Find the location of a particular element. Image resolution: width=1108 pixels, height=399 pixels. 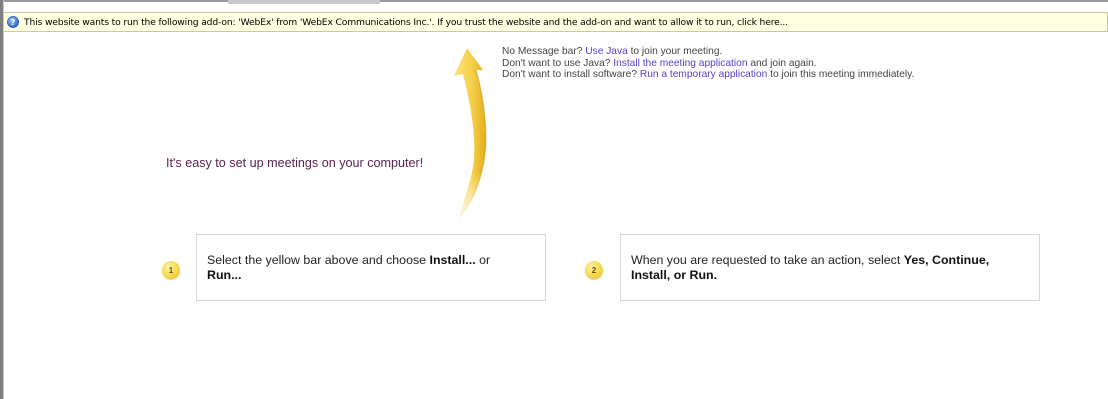

use-java-prefix: No Message bar? is located at coordinates (542, 51).